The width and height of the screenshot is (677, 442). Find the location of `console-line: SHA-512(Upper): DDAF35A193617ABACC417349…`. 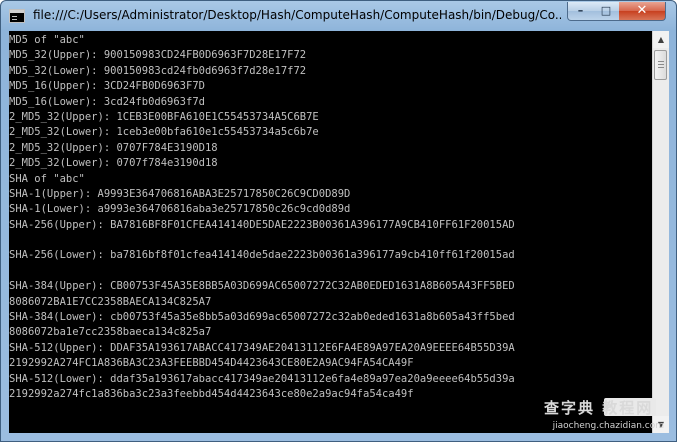

console-line: SHA-512(Upper): DDAF35A193617ABACC417349… is located at coordinates (262, 347).